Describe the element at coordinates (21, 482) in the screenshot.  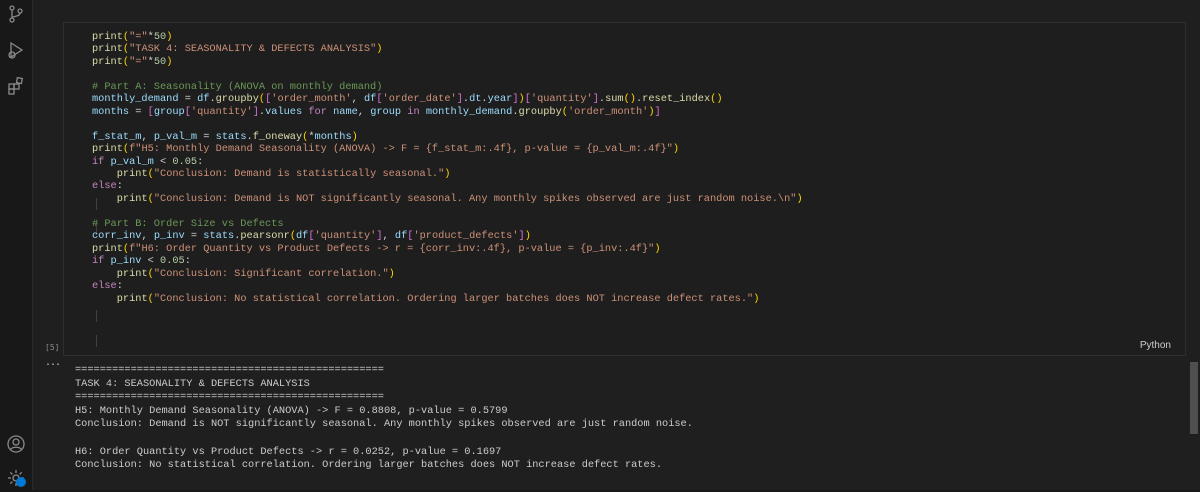
I see `update-badge` at that location.